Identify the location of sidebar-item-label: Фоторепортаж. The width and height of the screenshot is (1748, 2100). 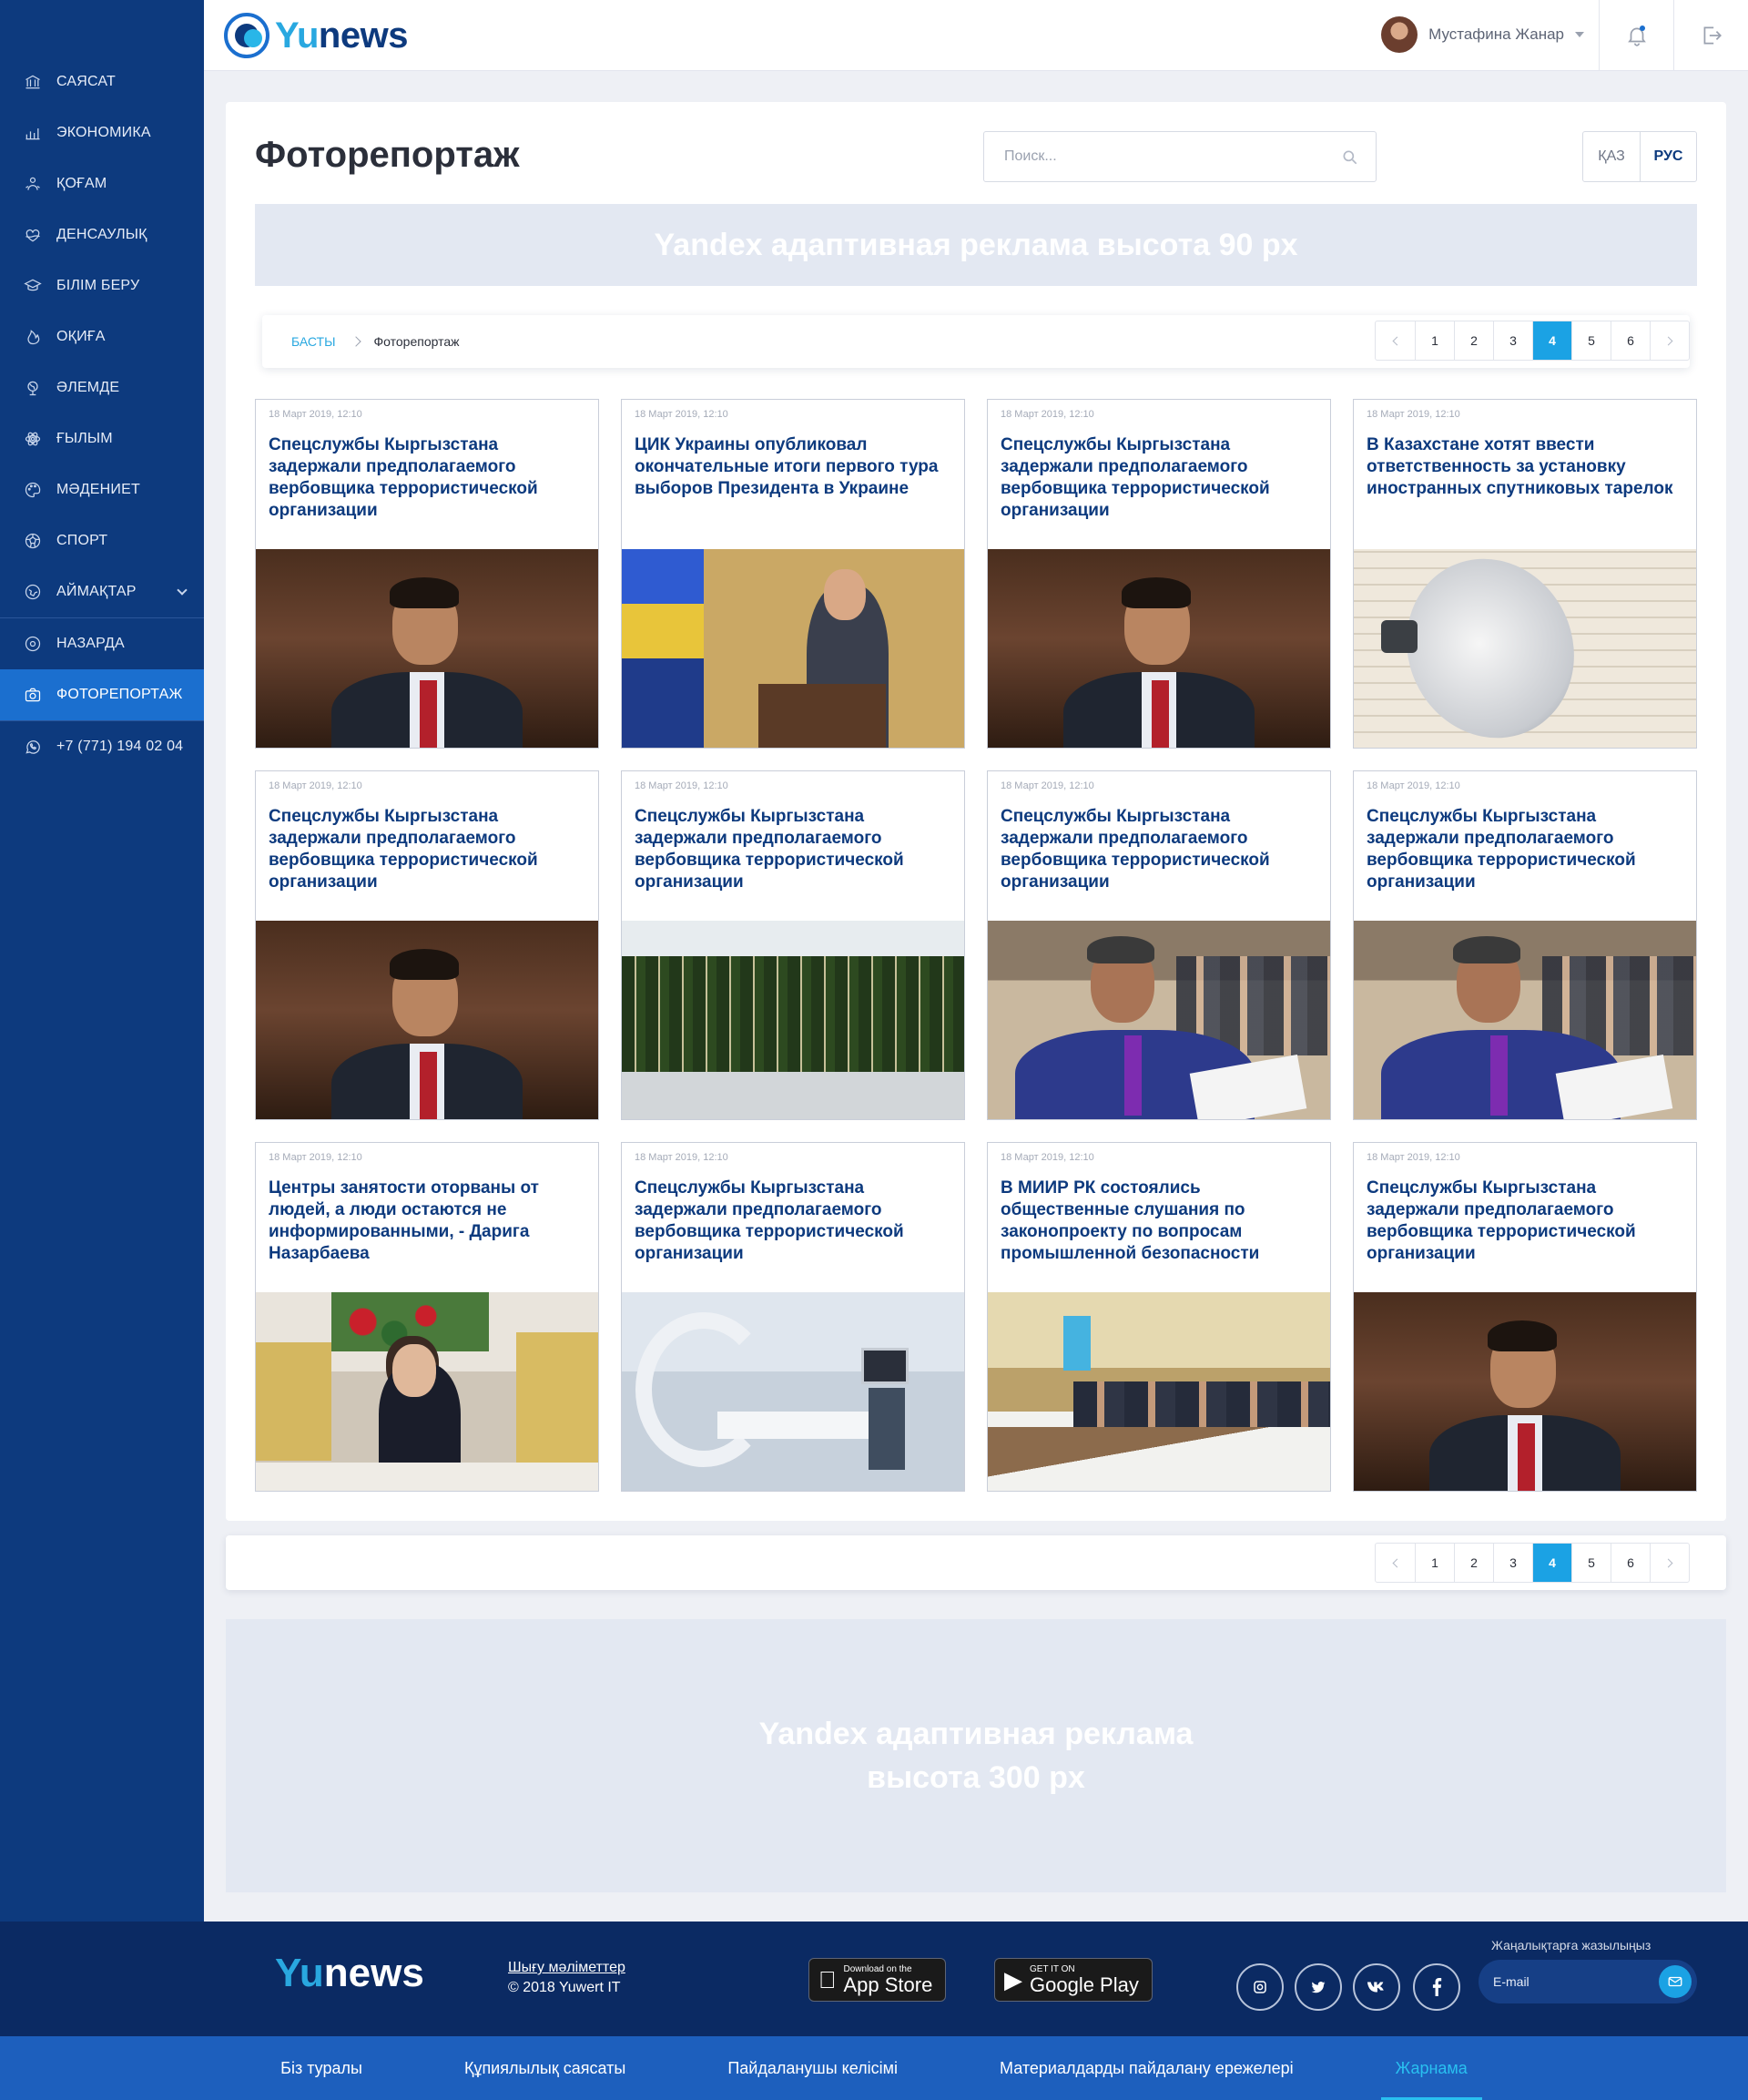
(119, 694).